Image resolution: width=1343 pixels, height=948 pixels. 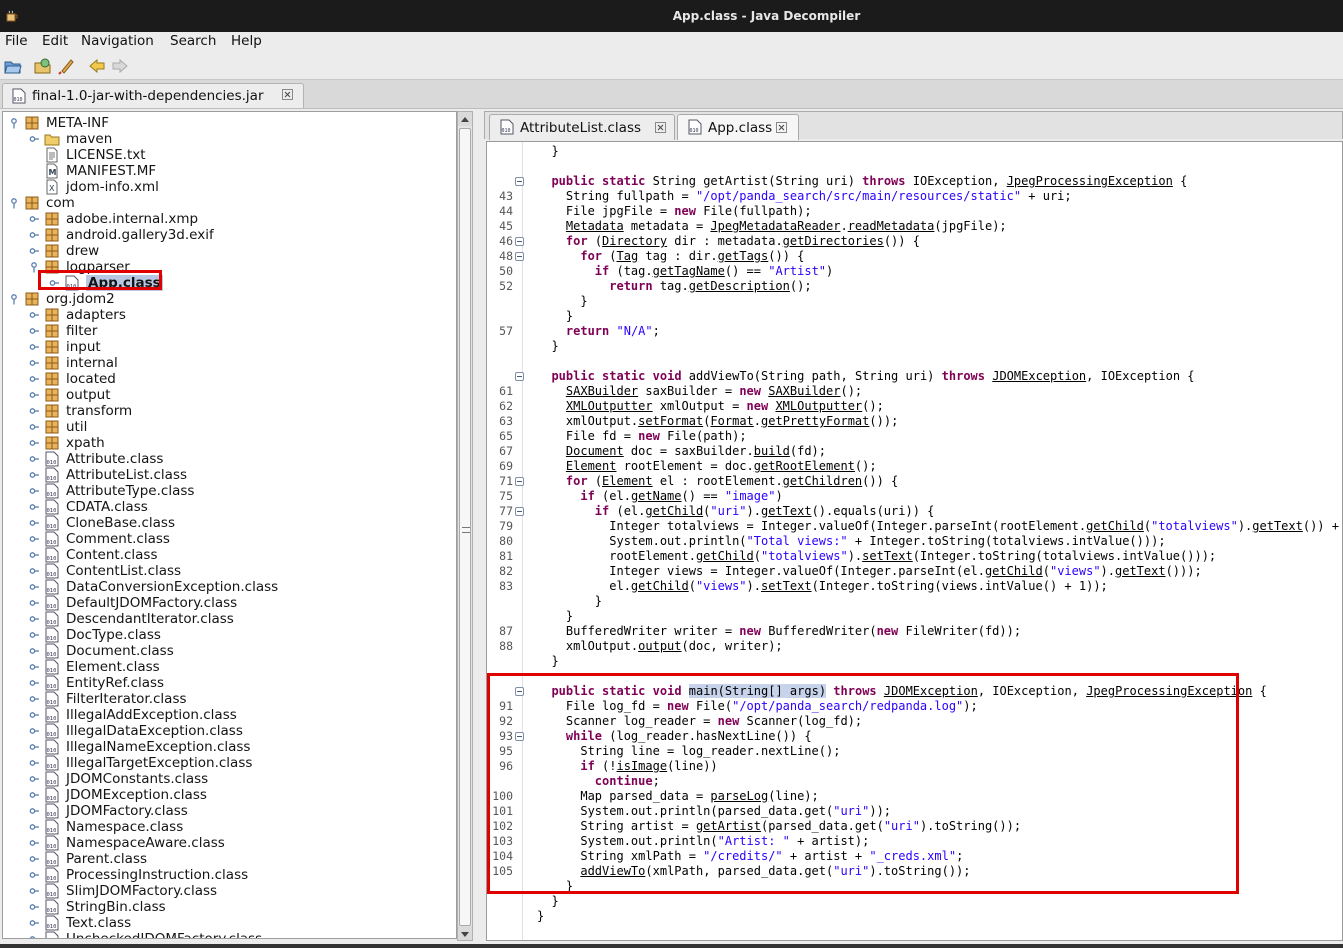 I want to click on search-rocket-icon, so click(x=67, y=66).